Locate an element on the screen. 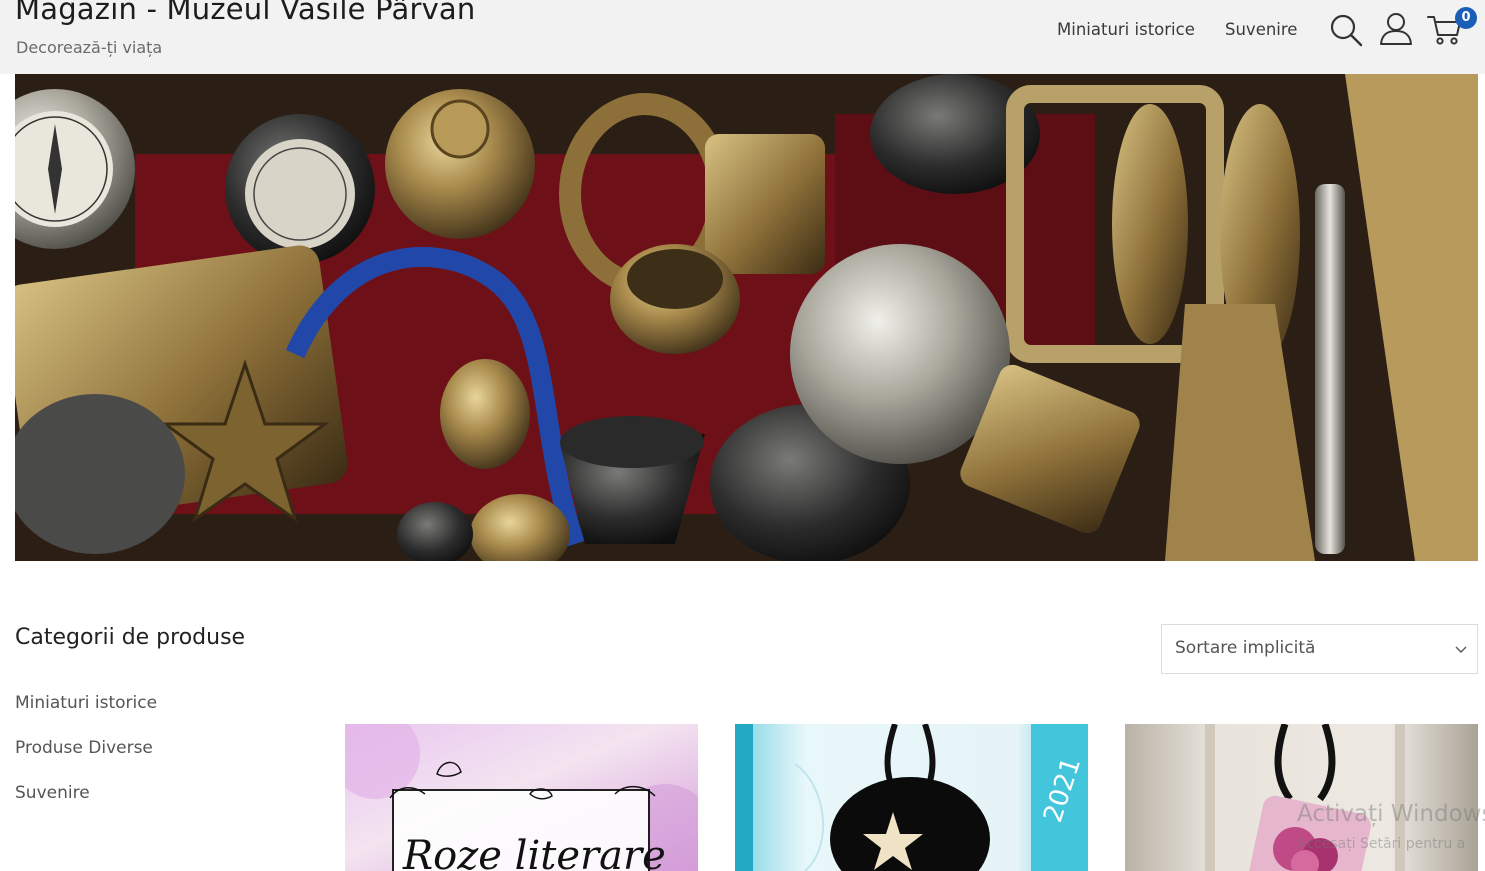 Image resolution: width=1485 pixels, height=871 pixels. category-link-miniaturi-istorice: Miniaturi istorice is located at coordinates (86, 703).